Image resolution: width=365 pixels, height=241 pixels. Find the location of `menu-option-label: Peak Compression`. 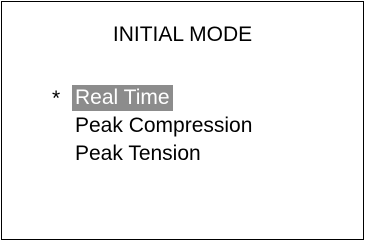

menu-option-label: Peak Compression is located at coordinates (164, 125).